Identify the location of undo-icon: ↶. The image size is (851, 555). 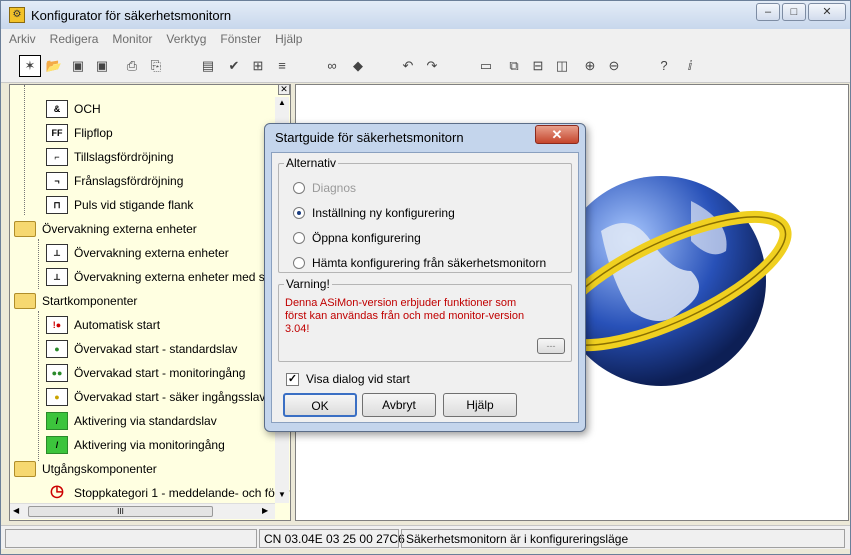
(408, 66).